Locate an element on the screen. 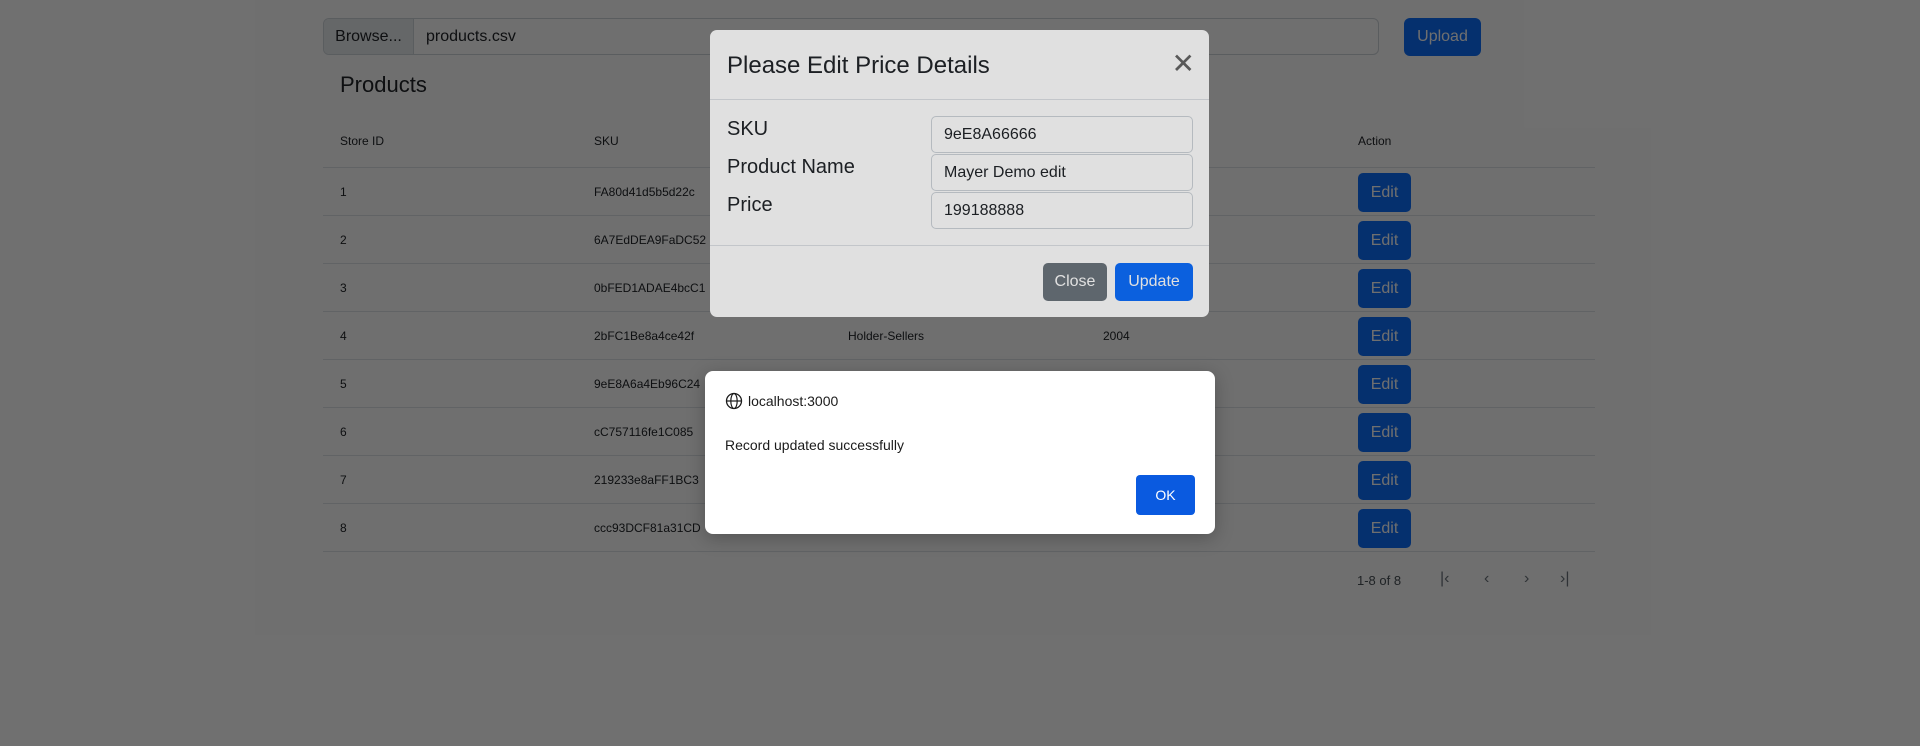  alert-origin: localhost:3000 is located at coordinates (781, 401).